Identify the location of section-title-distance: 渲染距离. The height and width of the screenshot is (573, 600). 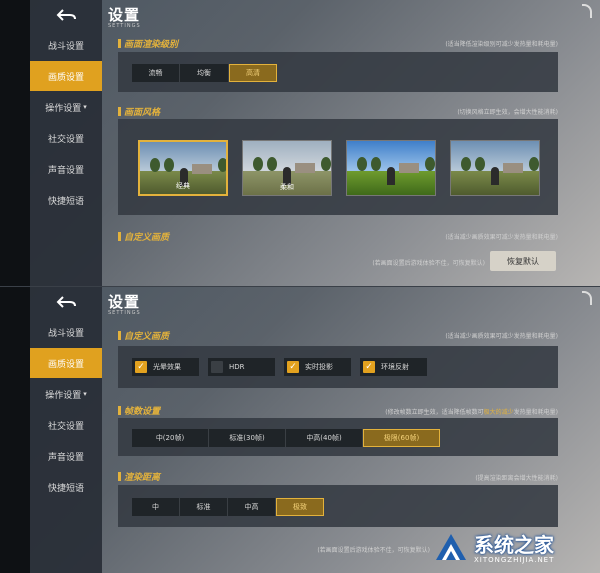
(139, 476).